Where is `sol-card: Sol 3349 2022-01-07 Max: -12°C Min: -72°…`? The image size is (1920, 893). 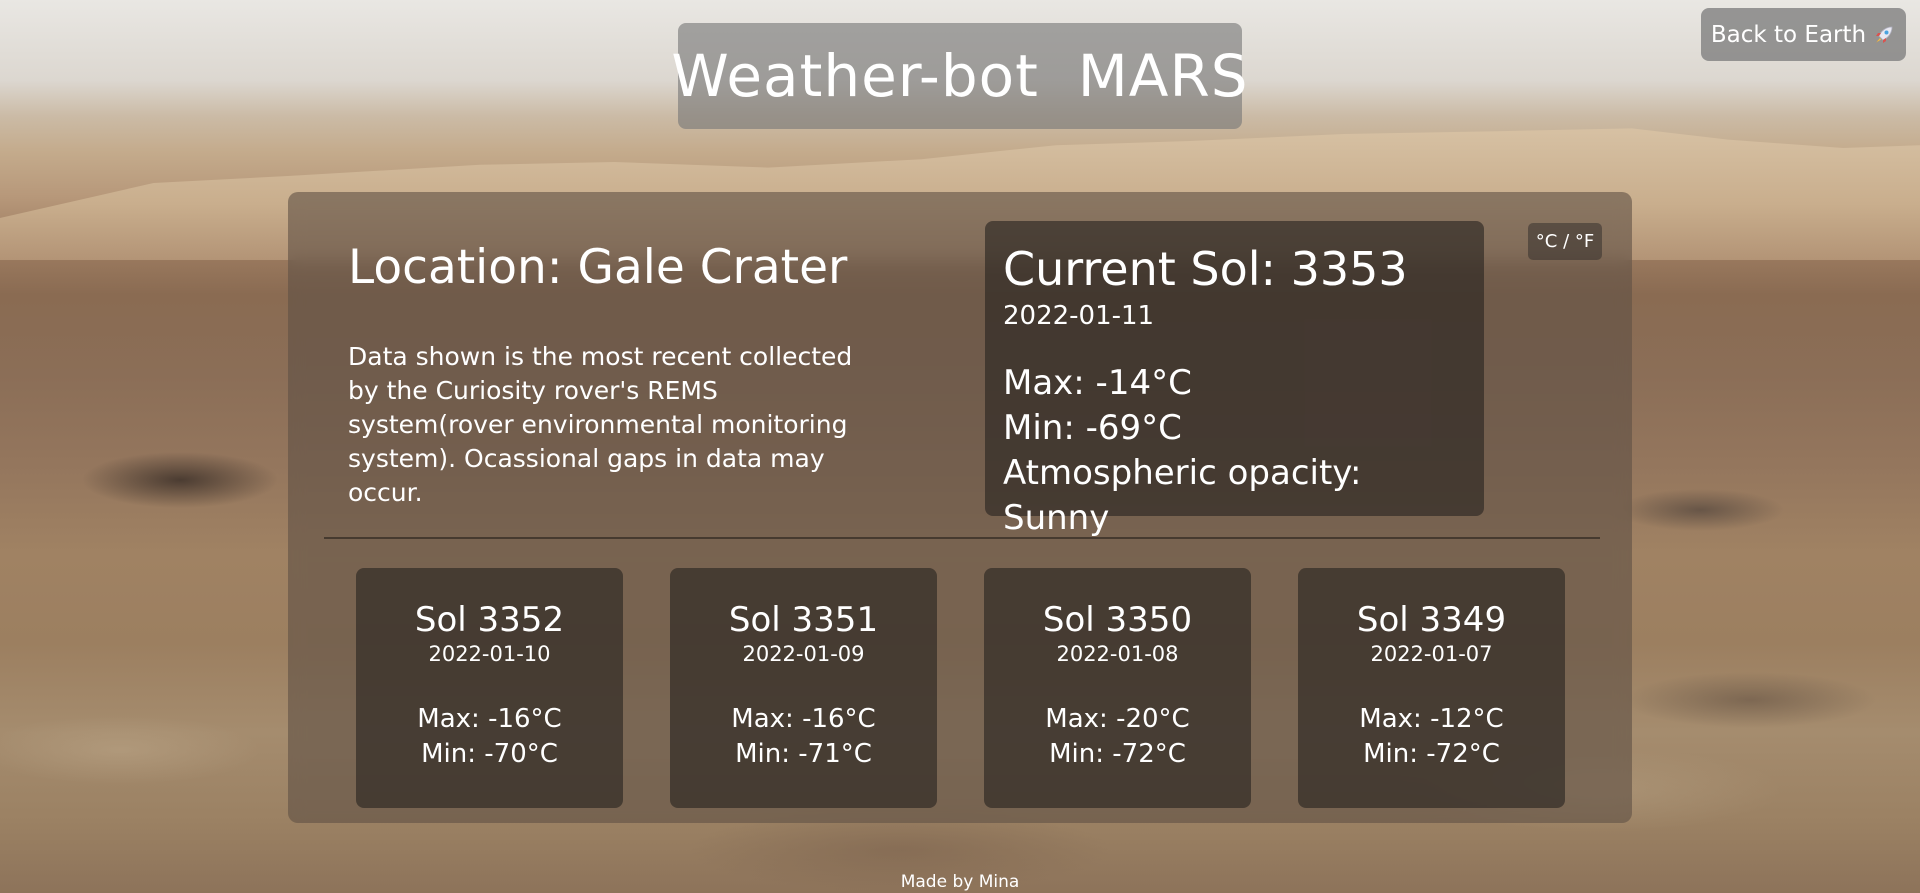 sol-card: Sol 3349 2022-01-07 Max: -12°C Min: -72°… is located at coordinates (1431, 688).